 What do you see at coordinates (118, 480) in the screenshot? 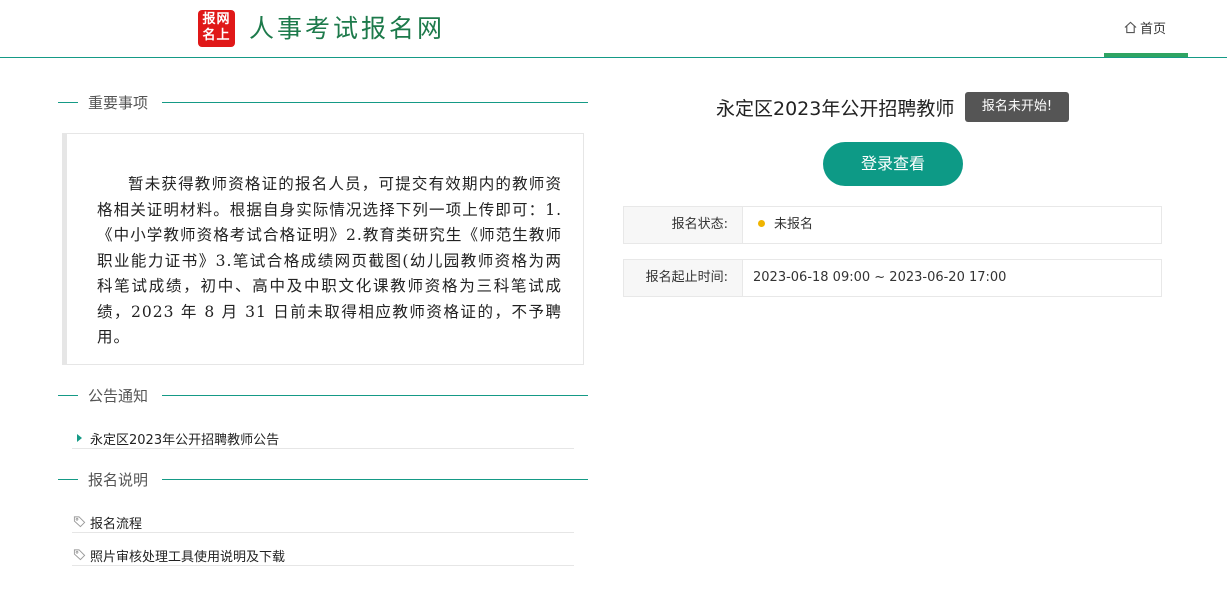
I see `section-instructions-title: 报名说明` at bounding box center [118, 480].